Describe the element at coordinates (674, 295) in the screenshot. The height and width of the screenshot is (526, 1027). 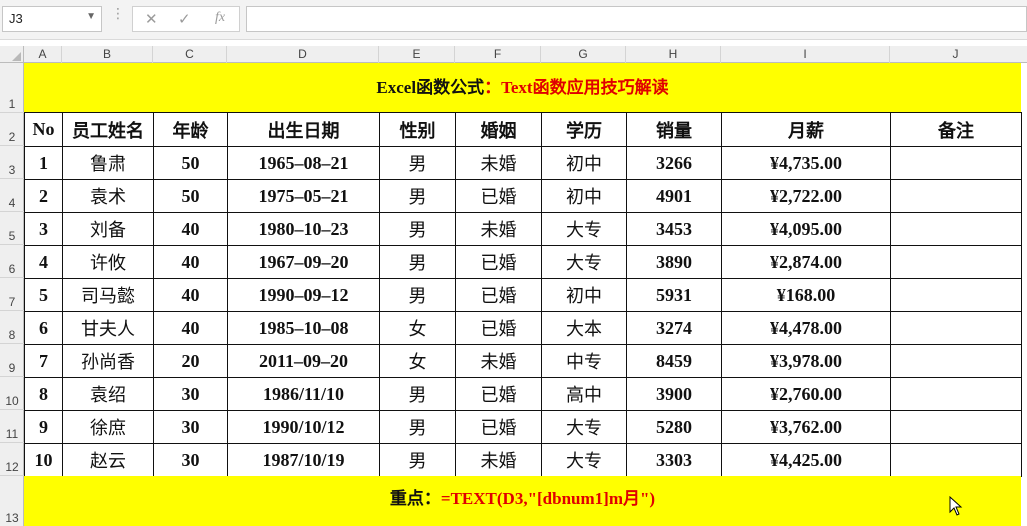
I see `cell-sales: 5931` at that location.